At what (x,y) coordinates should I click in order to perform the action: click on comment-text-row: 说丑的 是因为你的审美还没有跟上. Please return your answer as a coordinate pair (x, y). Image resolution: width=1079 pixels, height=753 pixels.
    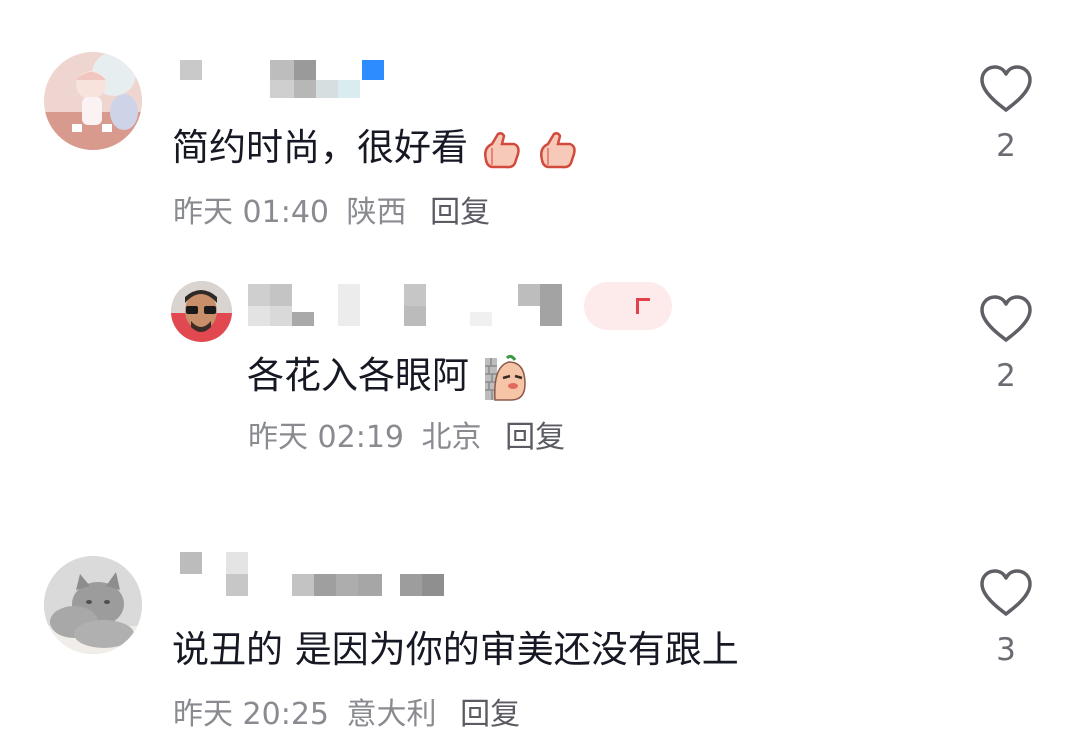
    Looking at the image, I should click on (455, 650).